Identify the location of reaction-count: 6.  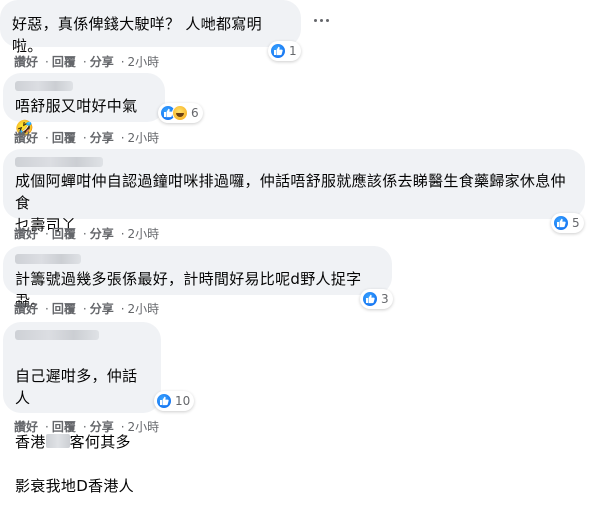
(195, 113).